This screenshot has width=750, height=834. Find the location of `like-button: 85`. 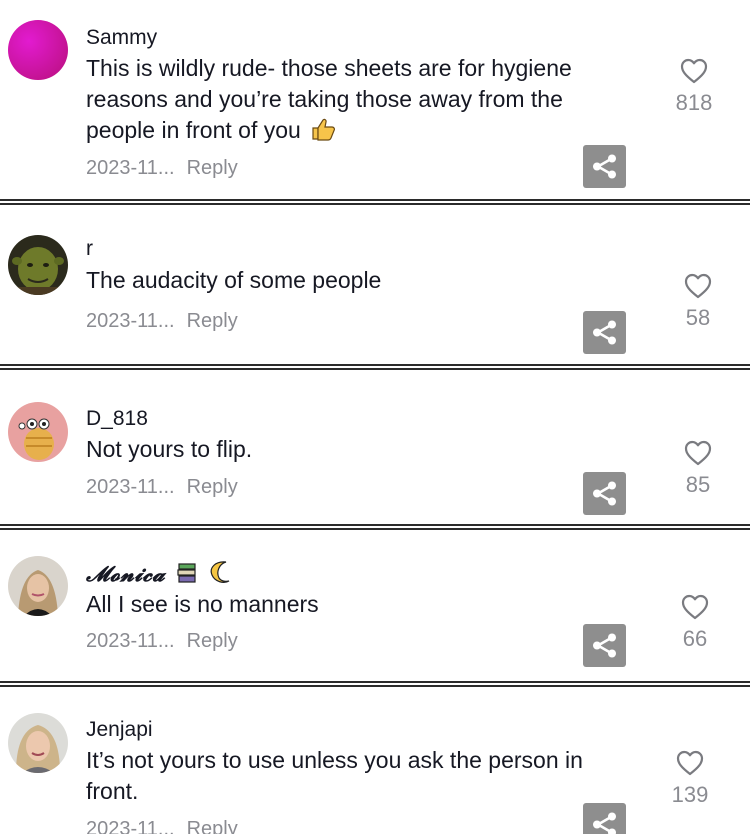

like-button: 85 is located at coordinates (698, 469).